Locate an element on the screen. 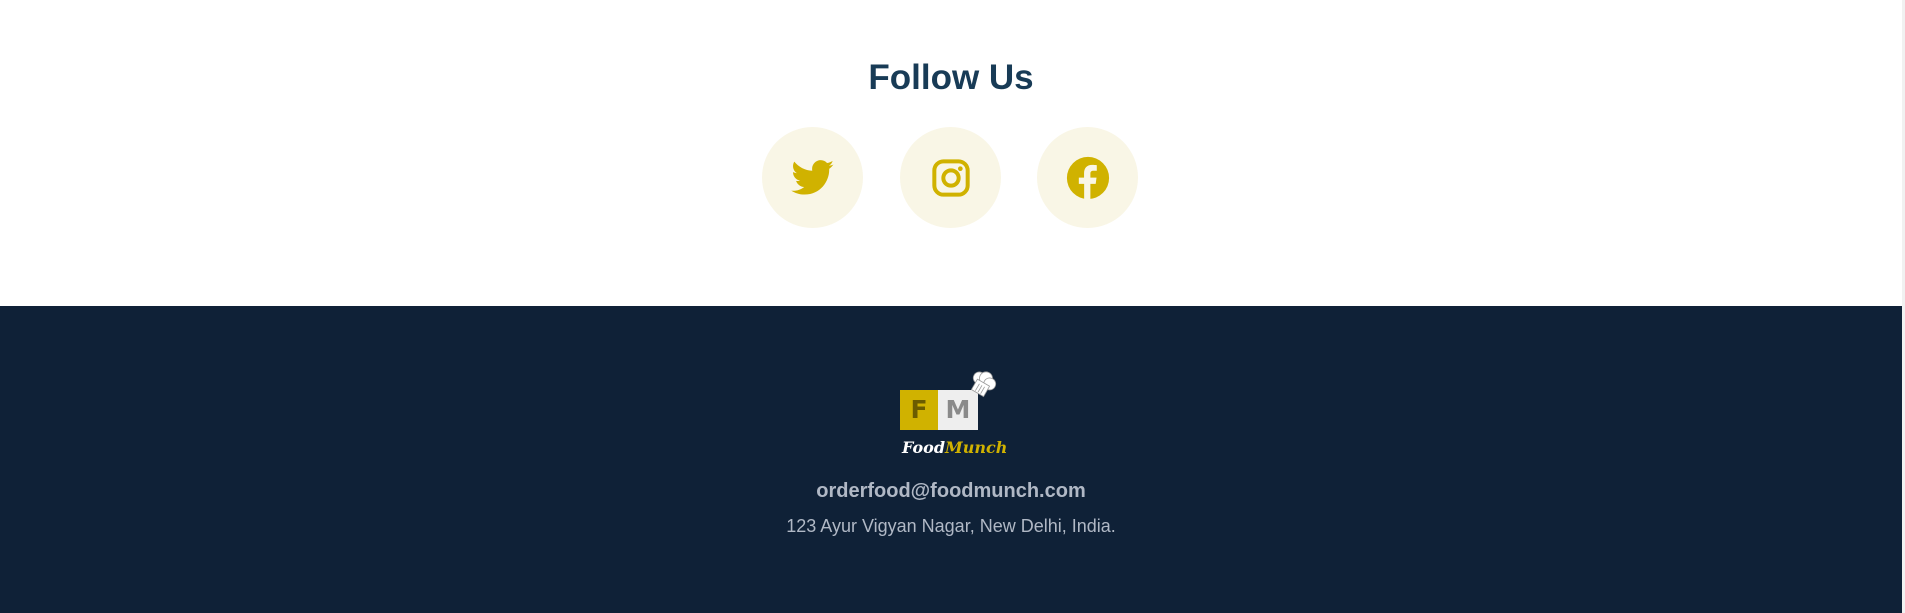 Image resolution: width=1905 pixels, height=613 pixels. logo-wordmark: FoodMunch is located at coordinates (952, 447).